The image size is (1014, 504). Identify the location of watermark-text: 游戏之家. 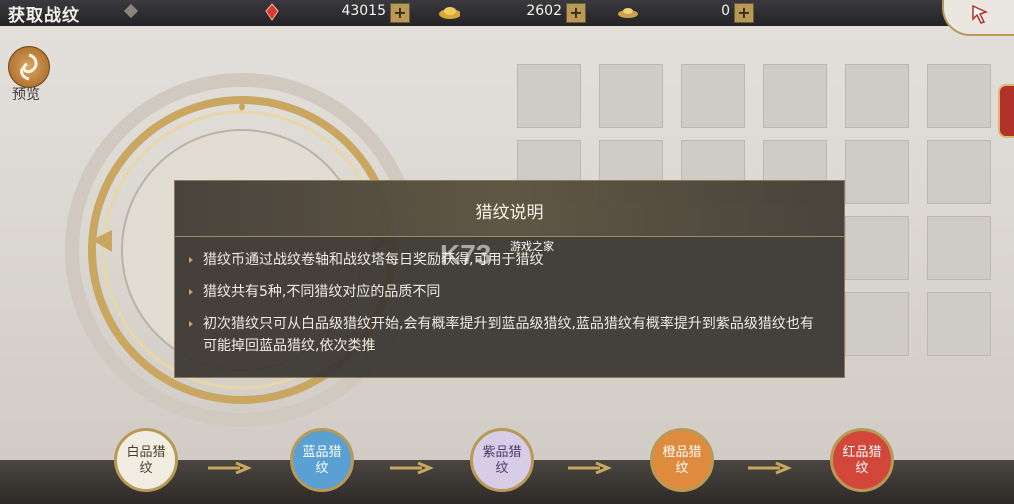
(532, 246).